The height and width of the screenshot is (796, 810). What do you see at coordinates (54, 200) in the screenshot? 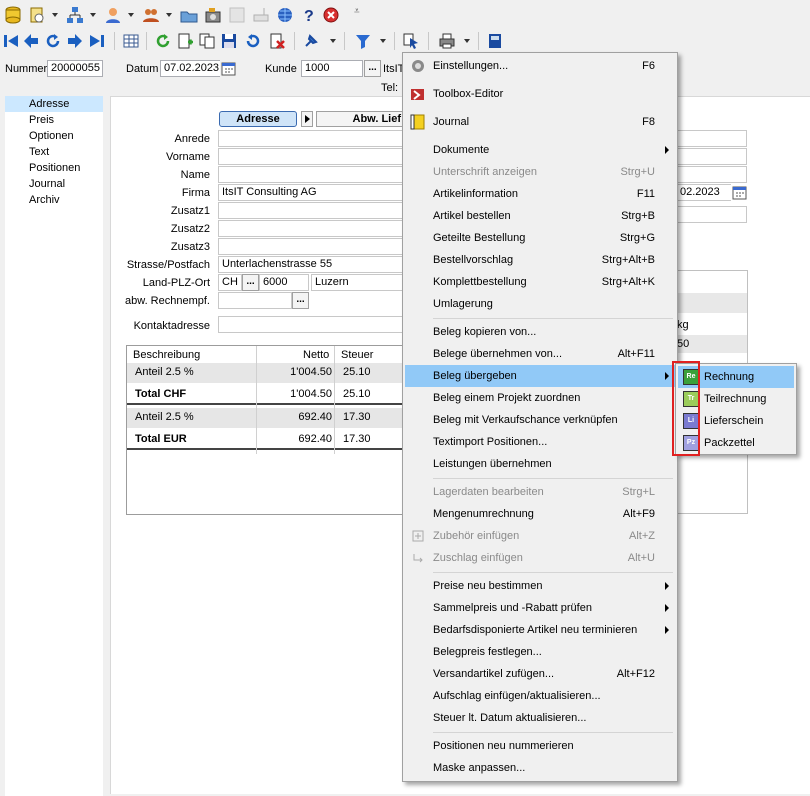
I see `nav-item-archiv: Archiv` at bounding box center [54, 200].